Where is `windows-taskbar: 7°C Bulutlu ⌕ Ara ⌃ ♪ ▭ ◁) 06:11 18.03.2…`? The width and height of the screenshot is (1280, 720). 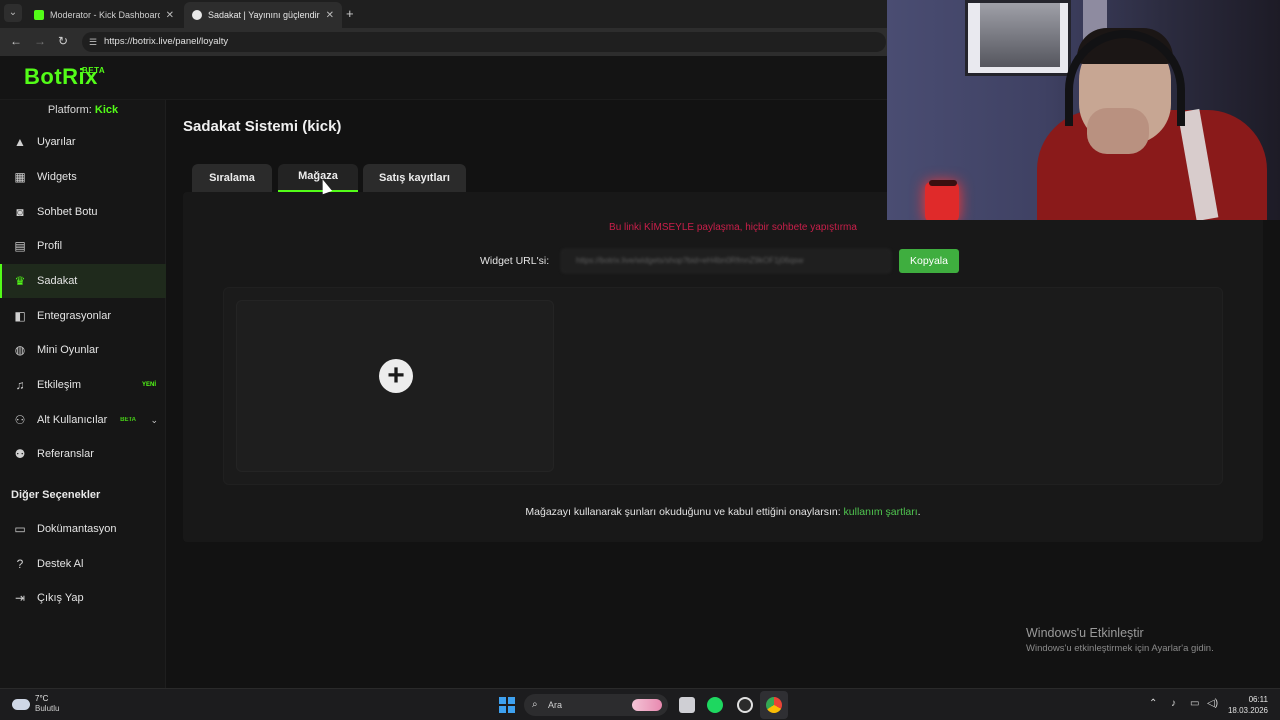
windows-taskbar: 7°C Bulutlu ⌕ Ara ⌃ ♪ ▭ ◁) 06:11 18.03.2… is located at coordinates (640, 704).